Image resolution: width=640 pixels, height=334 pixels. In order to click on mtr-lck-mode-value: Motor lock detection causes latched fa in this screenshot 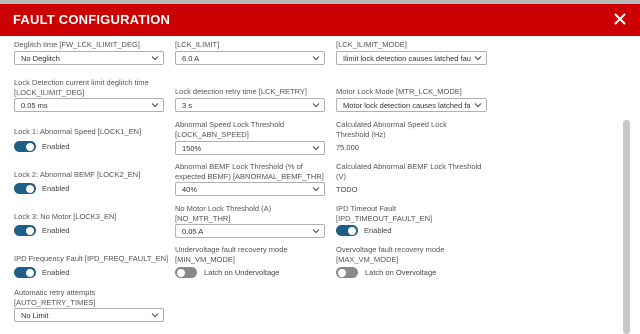, I will do `click(407, 105)`.